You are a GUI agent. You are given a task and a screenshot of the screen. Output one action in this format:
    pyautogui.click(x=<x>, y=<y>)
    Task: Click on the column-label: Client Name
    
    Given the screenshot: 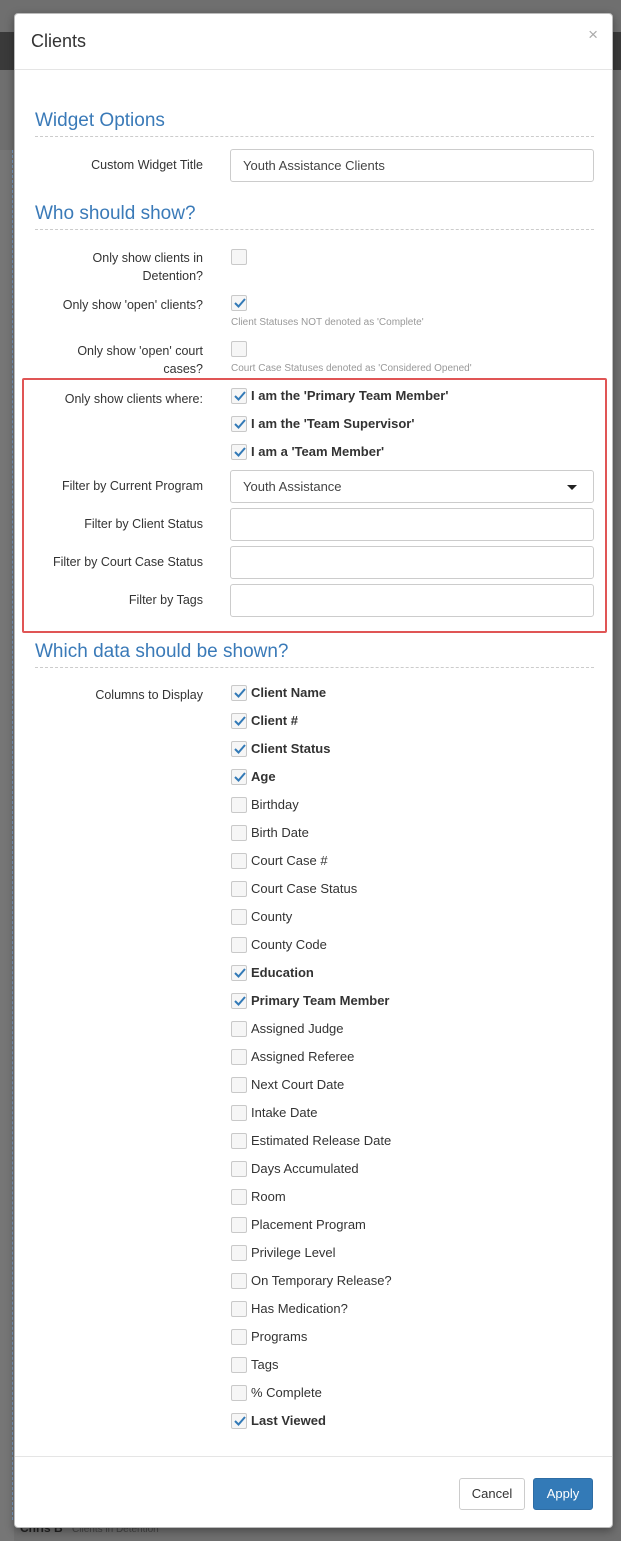 What is the action you would take?
    pyautogui.click(x=289, y=692)
    